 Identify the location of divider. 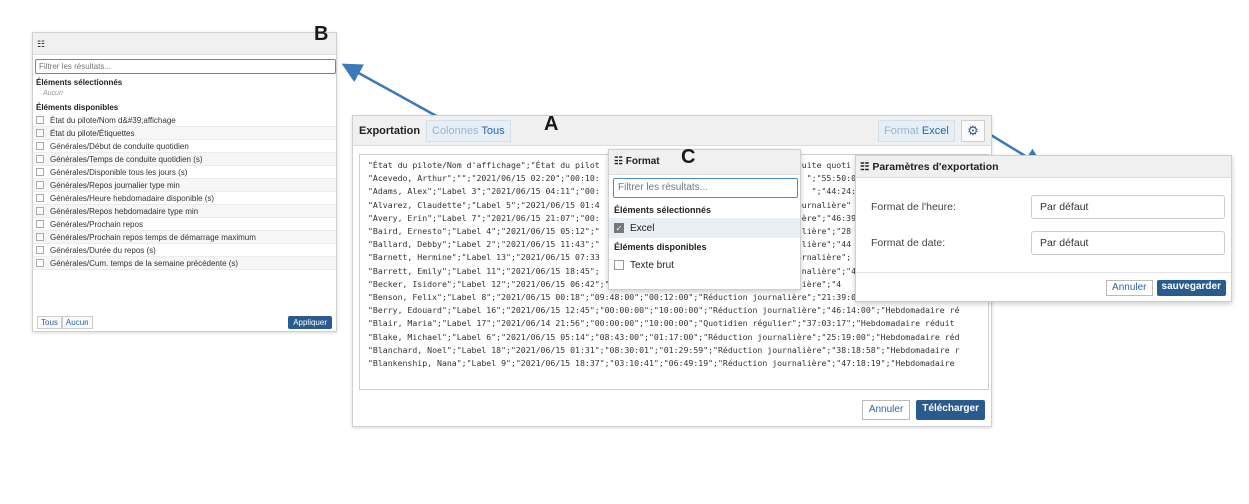
(1043, 272).